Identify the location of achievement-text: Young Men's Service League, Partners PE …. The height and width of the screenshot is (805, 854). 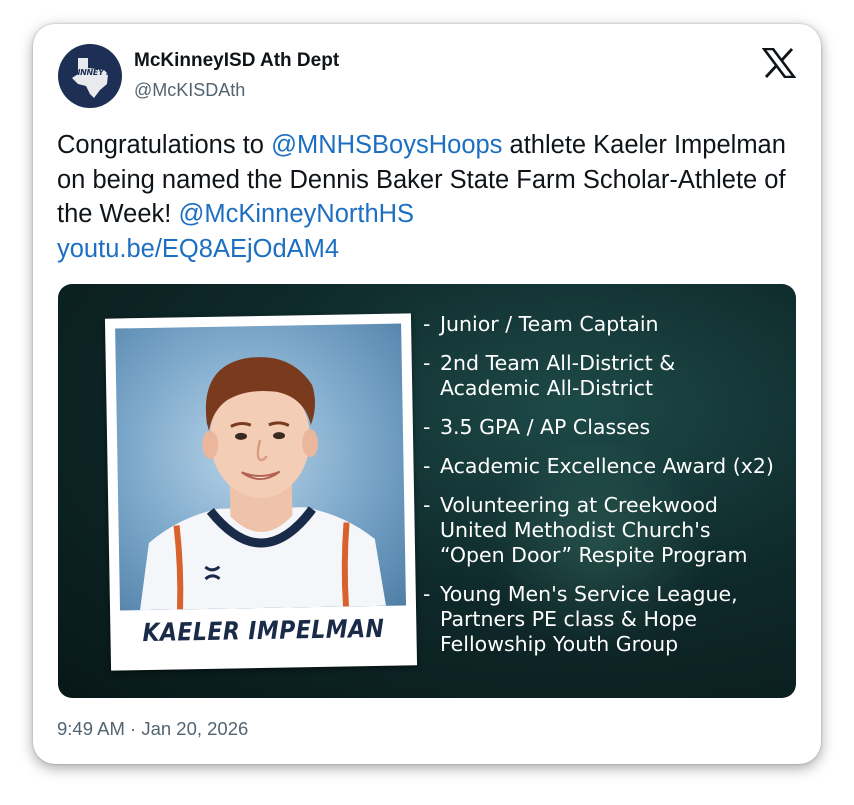
(589, 619).